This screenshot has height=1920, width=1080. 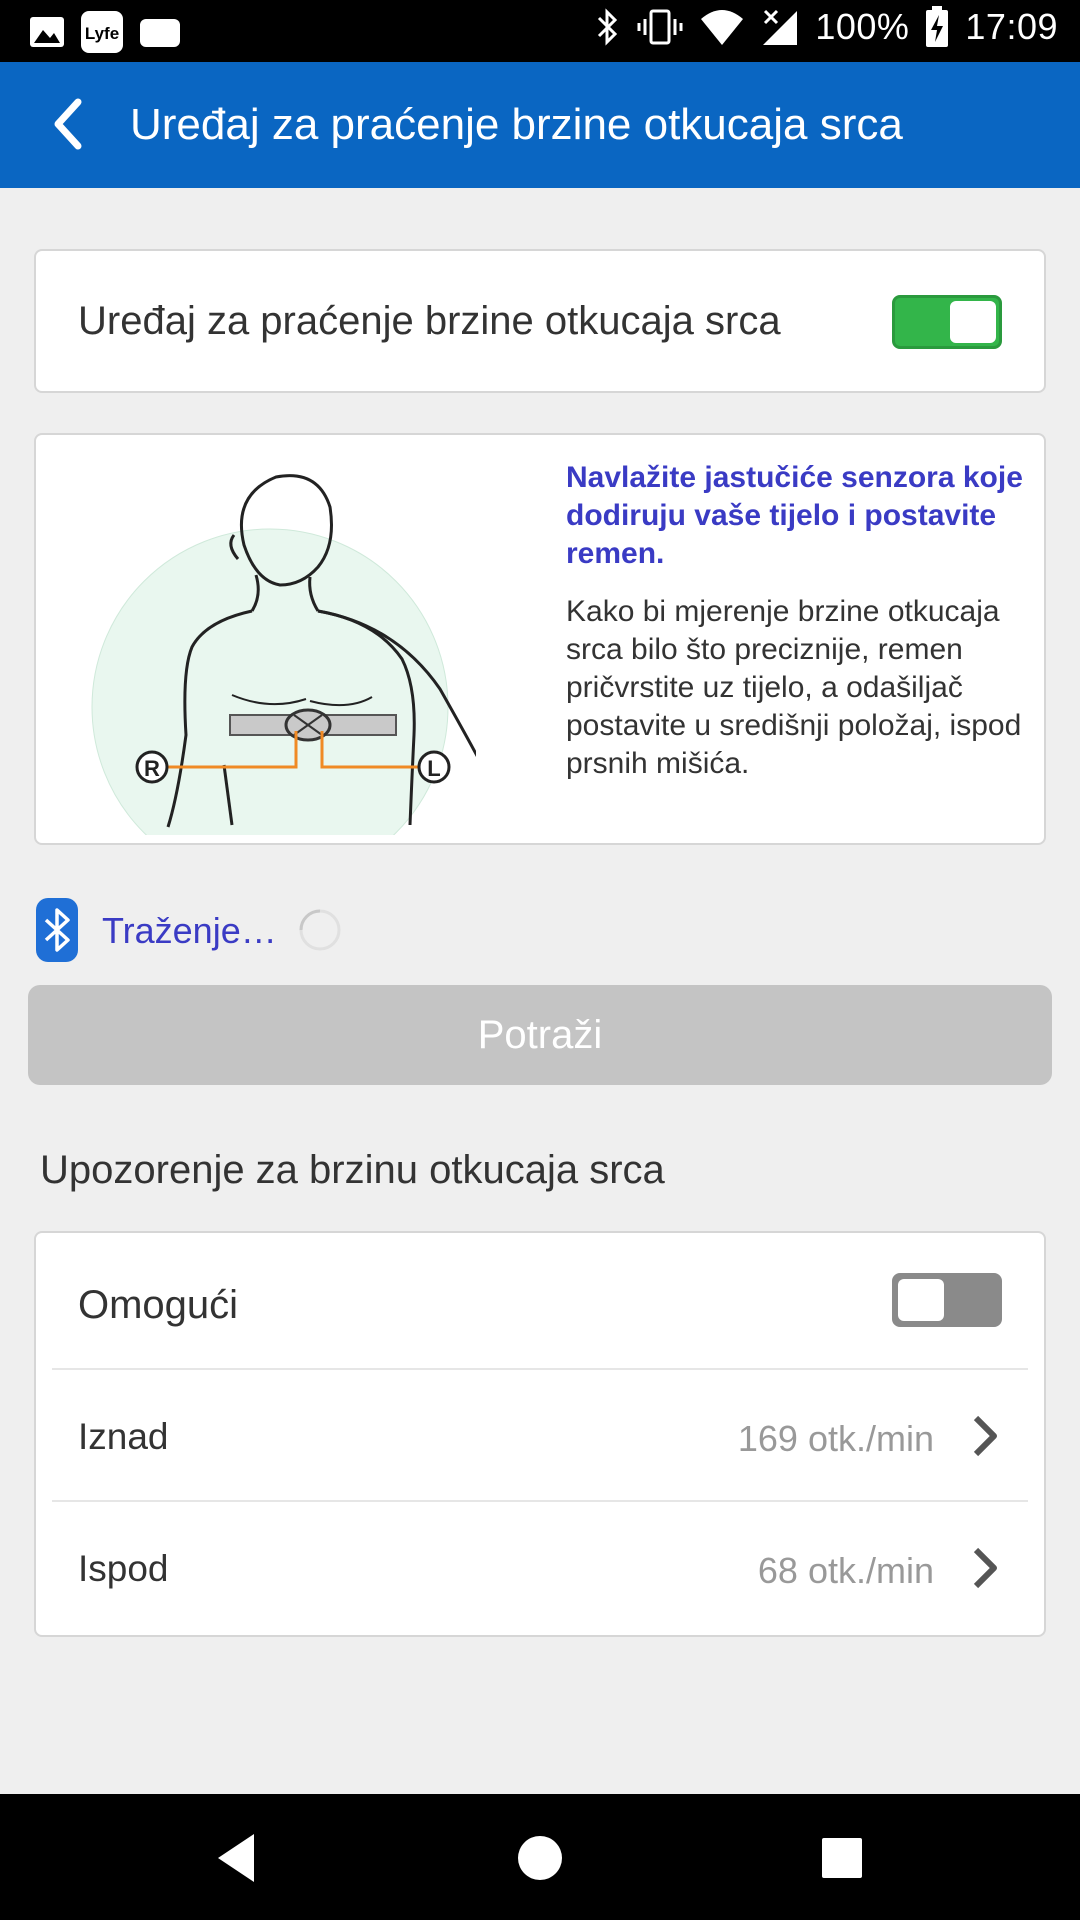 I want to click on battery-charging-icon, so click(x=937, y=26).